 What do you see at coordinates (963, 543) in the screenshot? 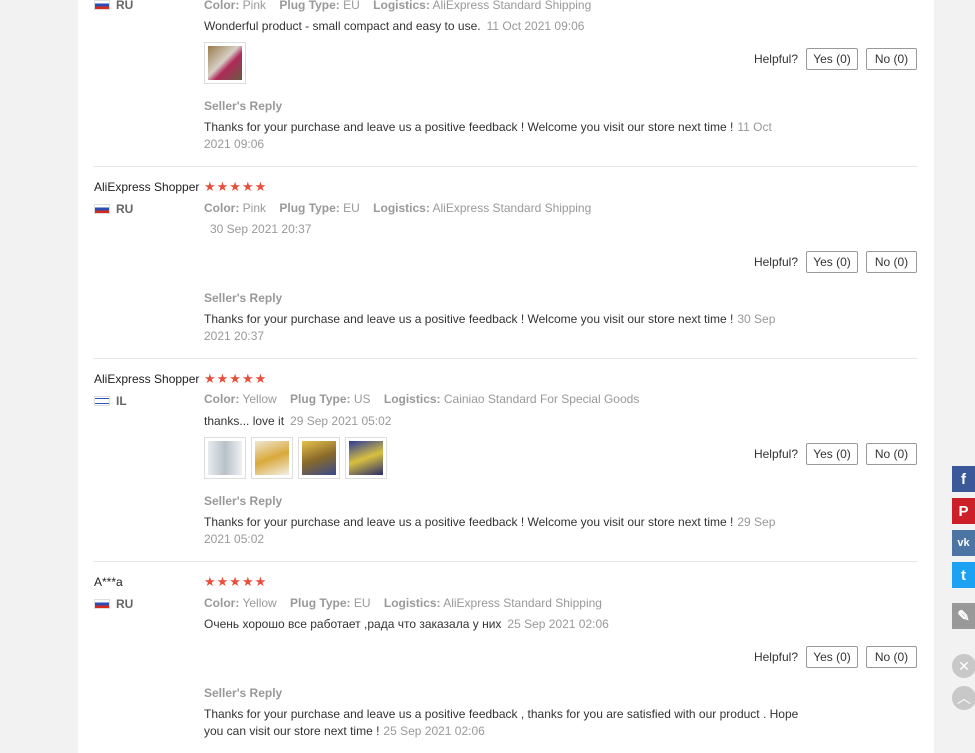
I see `vk-icon: vk` at bounding box center [963, 543].